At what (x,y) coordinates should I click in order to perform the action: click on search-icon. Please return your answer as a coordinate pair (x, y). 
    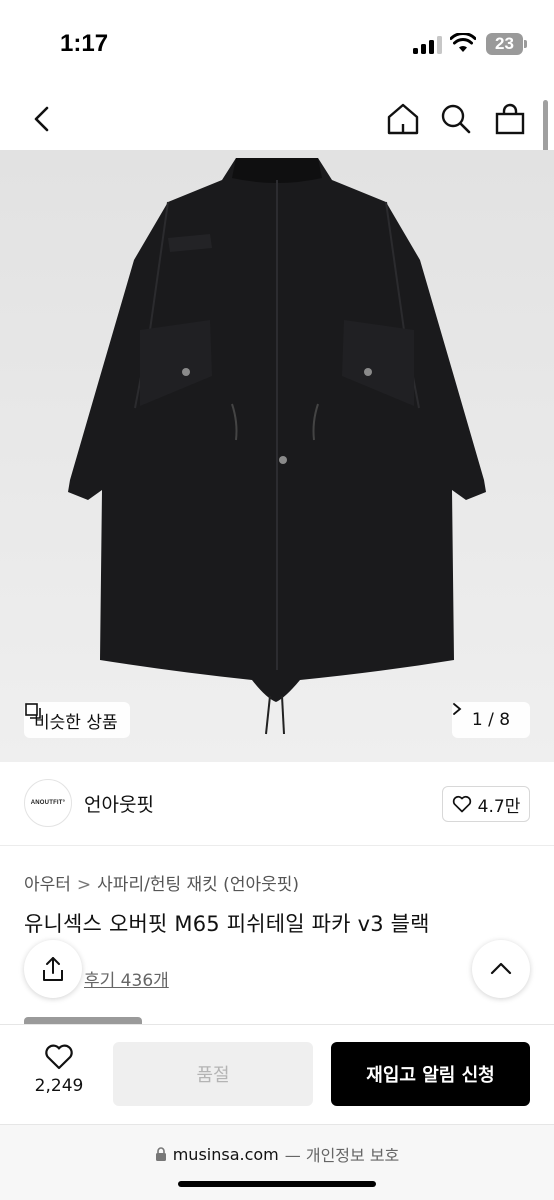
    Looking at the image, I should click on (456, 119).